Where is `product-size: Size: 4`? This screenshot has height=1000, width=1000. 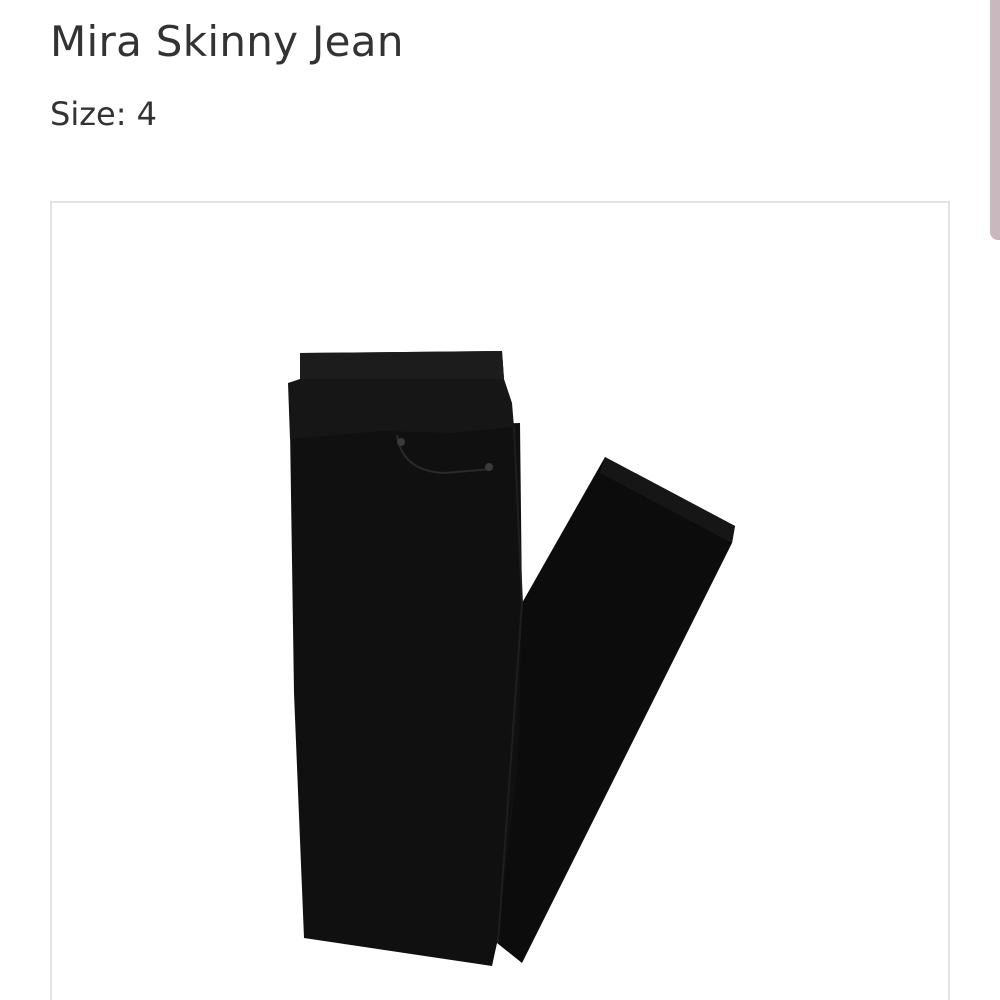 product-size: Size: 4 is located at coordinates (103, 114).